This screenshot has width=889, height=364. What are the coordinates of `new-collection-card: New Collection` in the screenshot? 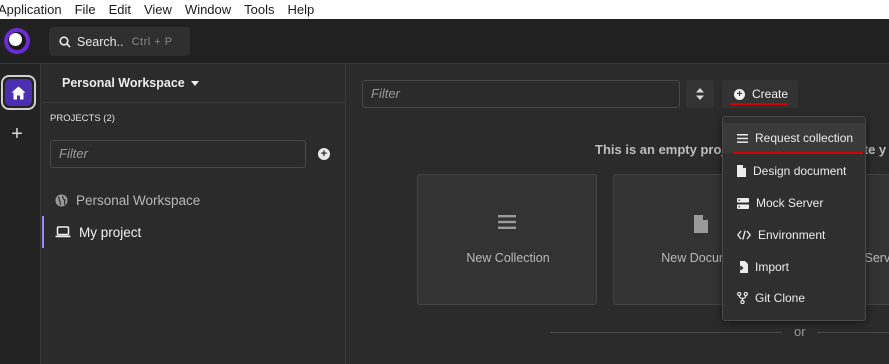 It's located at (507, 239).